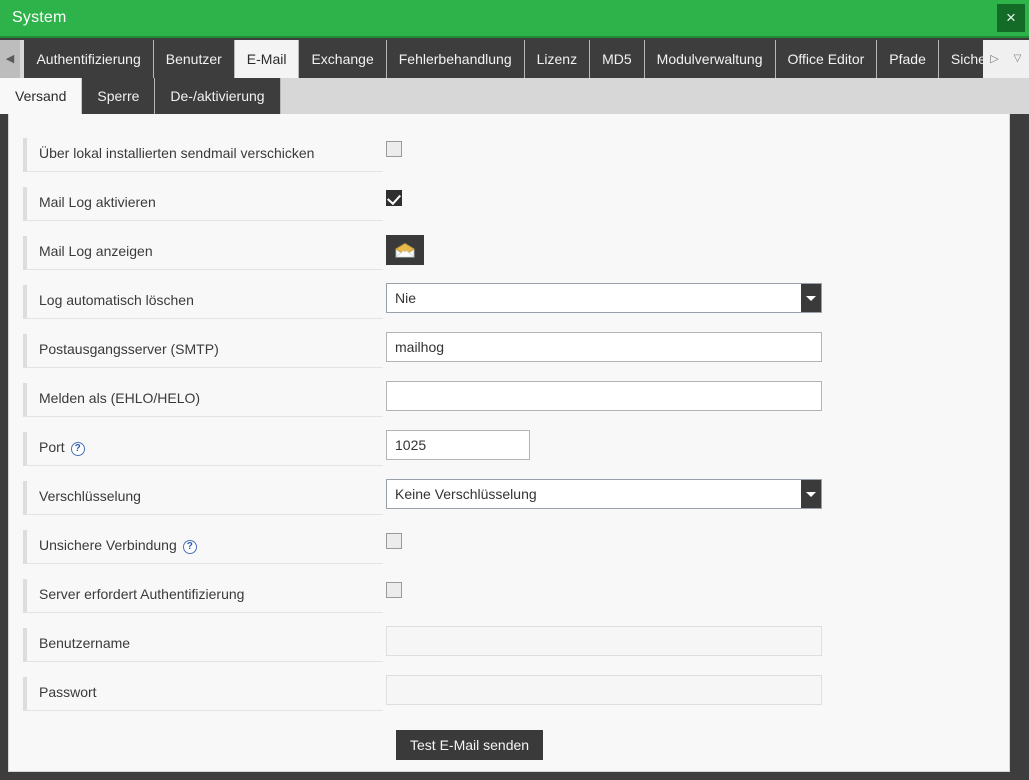 This screenshot has height=780, width=1029. I want to click on row-label-text: Passwort, so click(68, 692).